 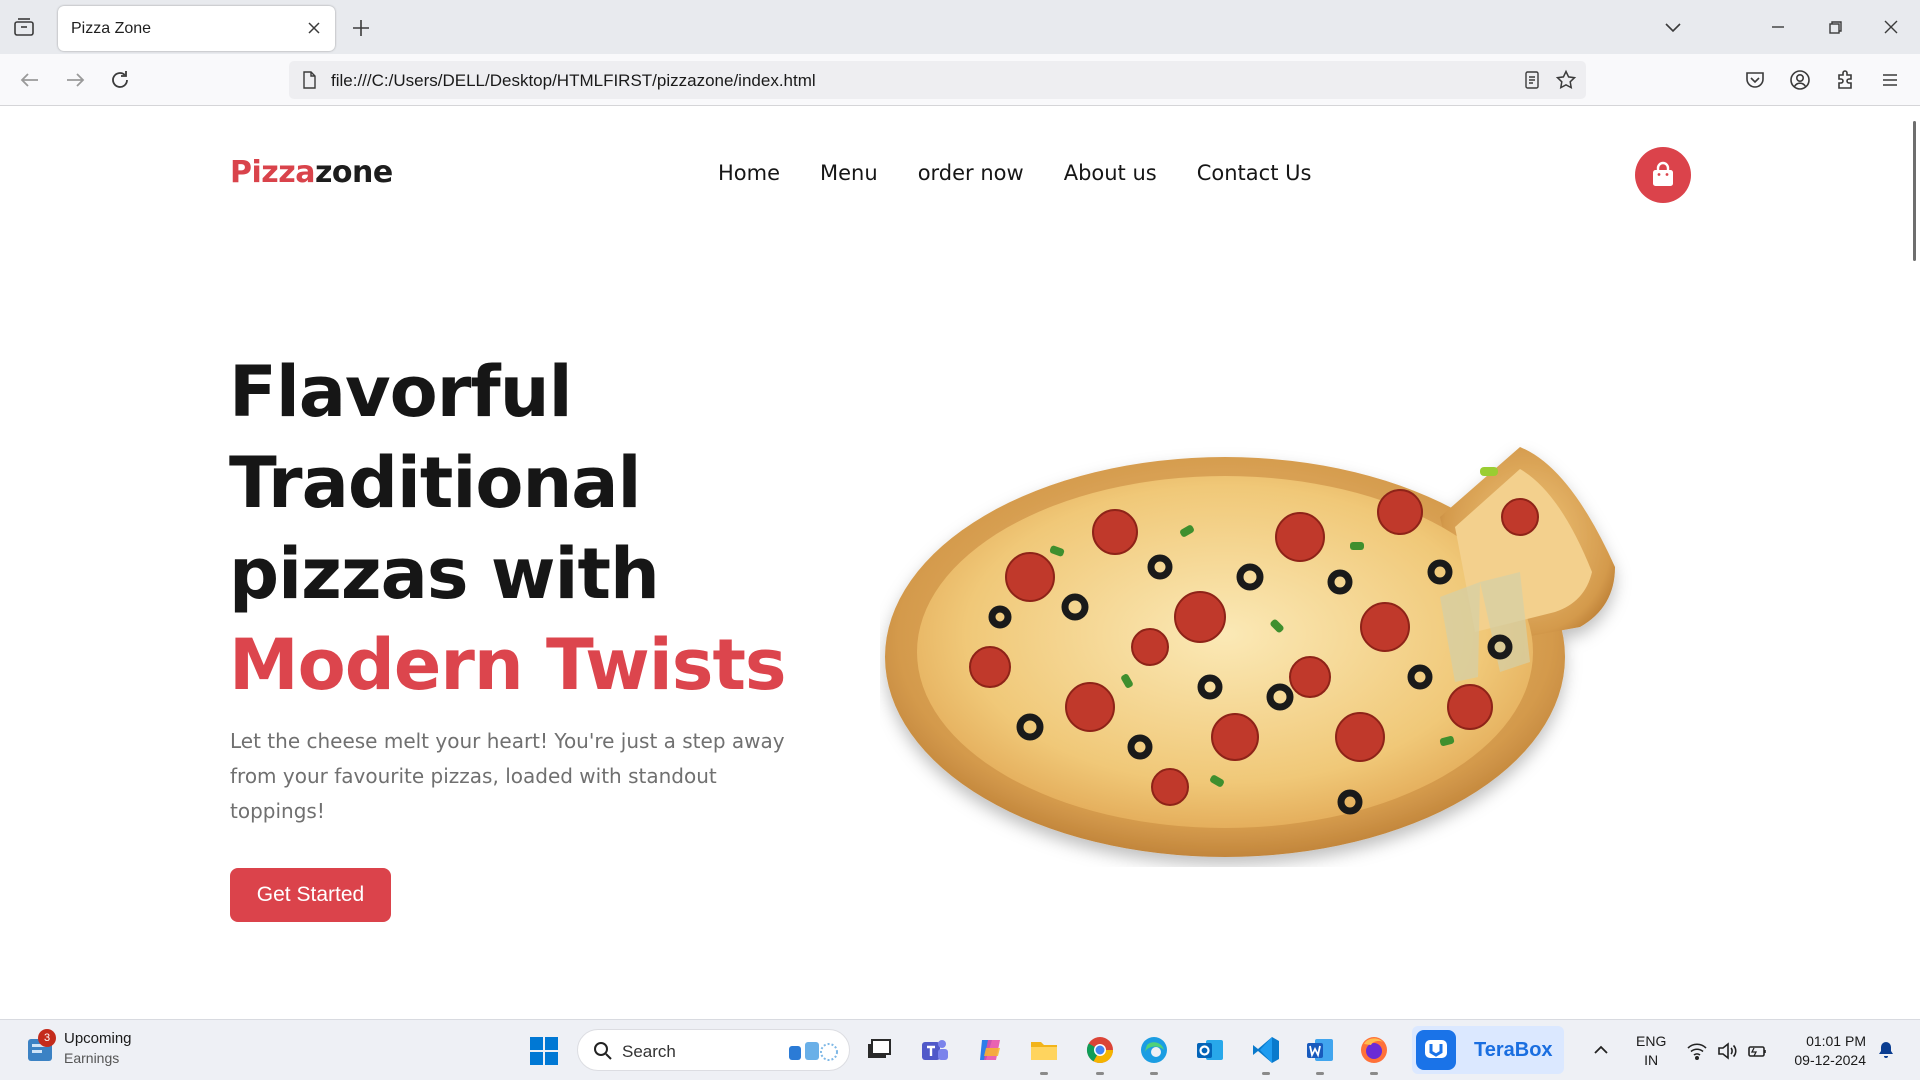 I want to click on site-nav: Home Menu order now About us Contact Us, so click(x=1014, y=173).